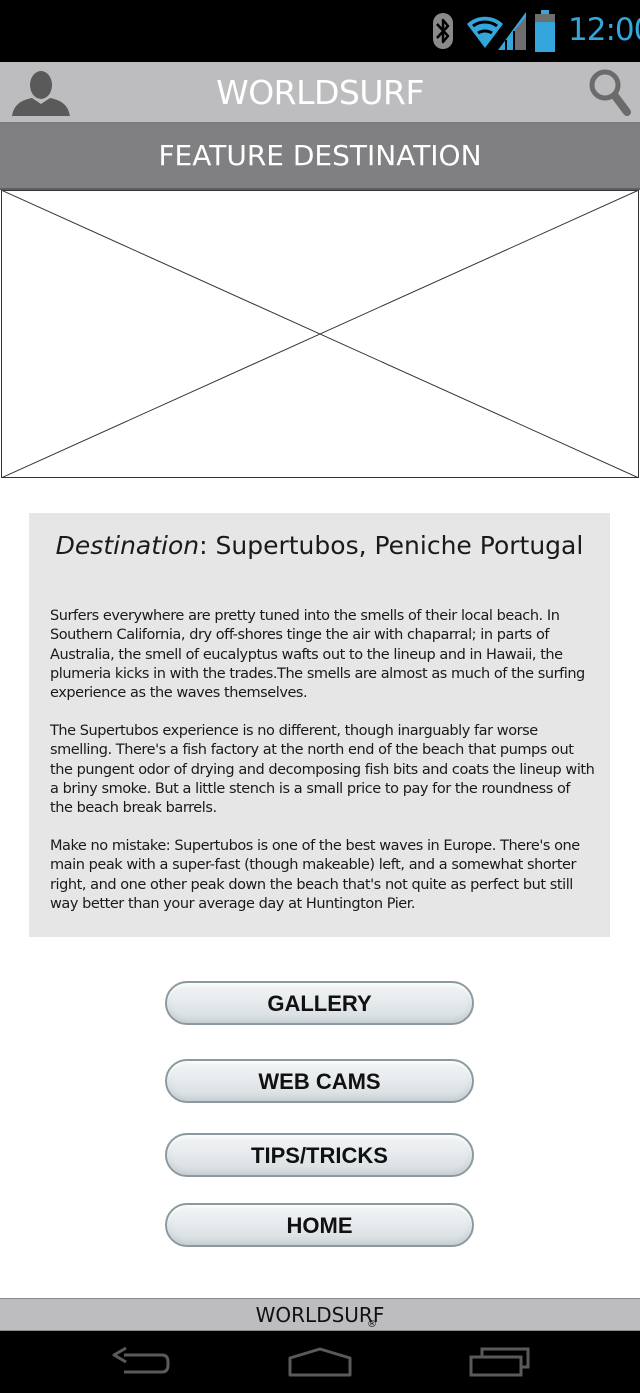  What do you see at coordinates (443, 33) in the screenshot?
I see `bluetooth-icon` at bounding box center [443, 33].